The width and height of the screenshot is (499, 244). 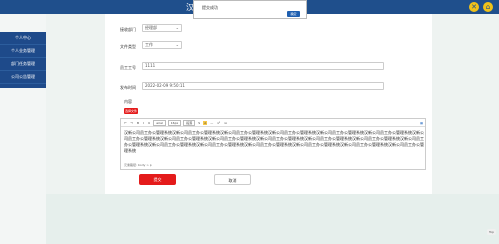 What do you see at coordinates (128, 46) in the screenshot?
I see `type-label: 文件类型` at bounding box center [128, 46].